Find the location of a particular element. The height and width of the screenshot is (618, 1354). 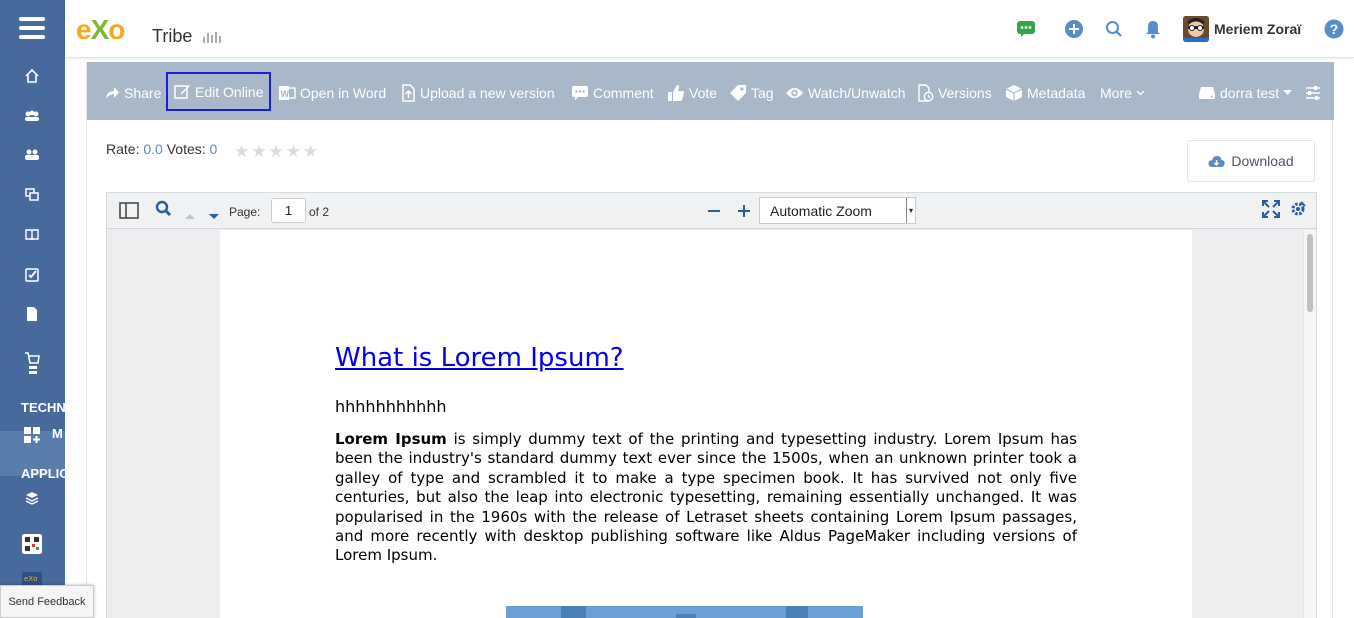

drive-selector: dorra test is located at coordinates (1245, 93).